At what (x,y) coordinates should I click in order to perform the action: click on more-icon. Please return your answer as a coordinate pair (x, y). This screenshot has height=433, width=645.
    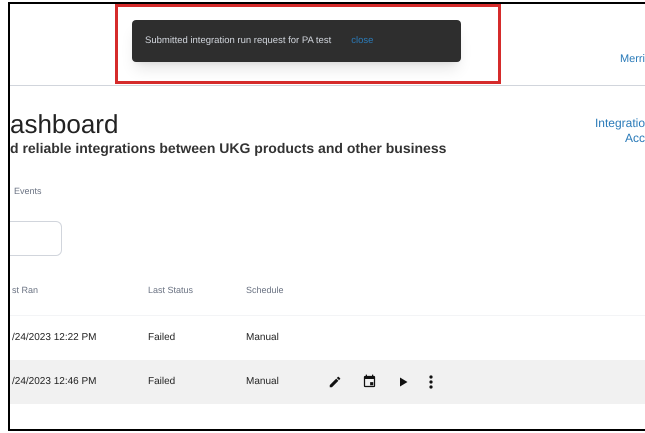
    Looking at the image, I should click on (431, 381).